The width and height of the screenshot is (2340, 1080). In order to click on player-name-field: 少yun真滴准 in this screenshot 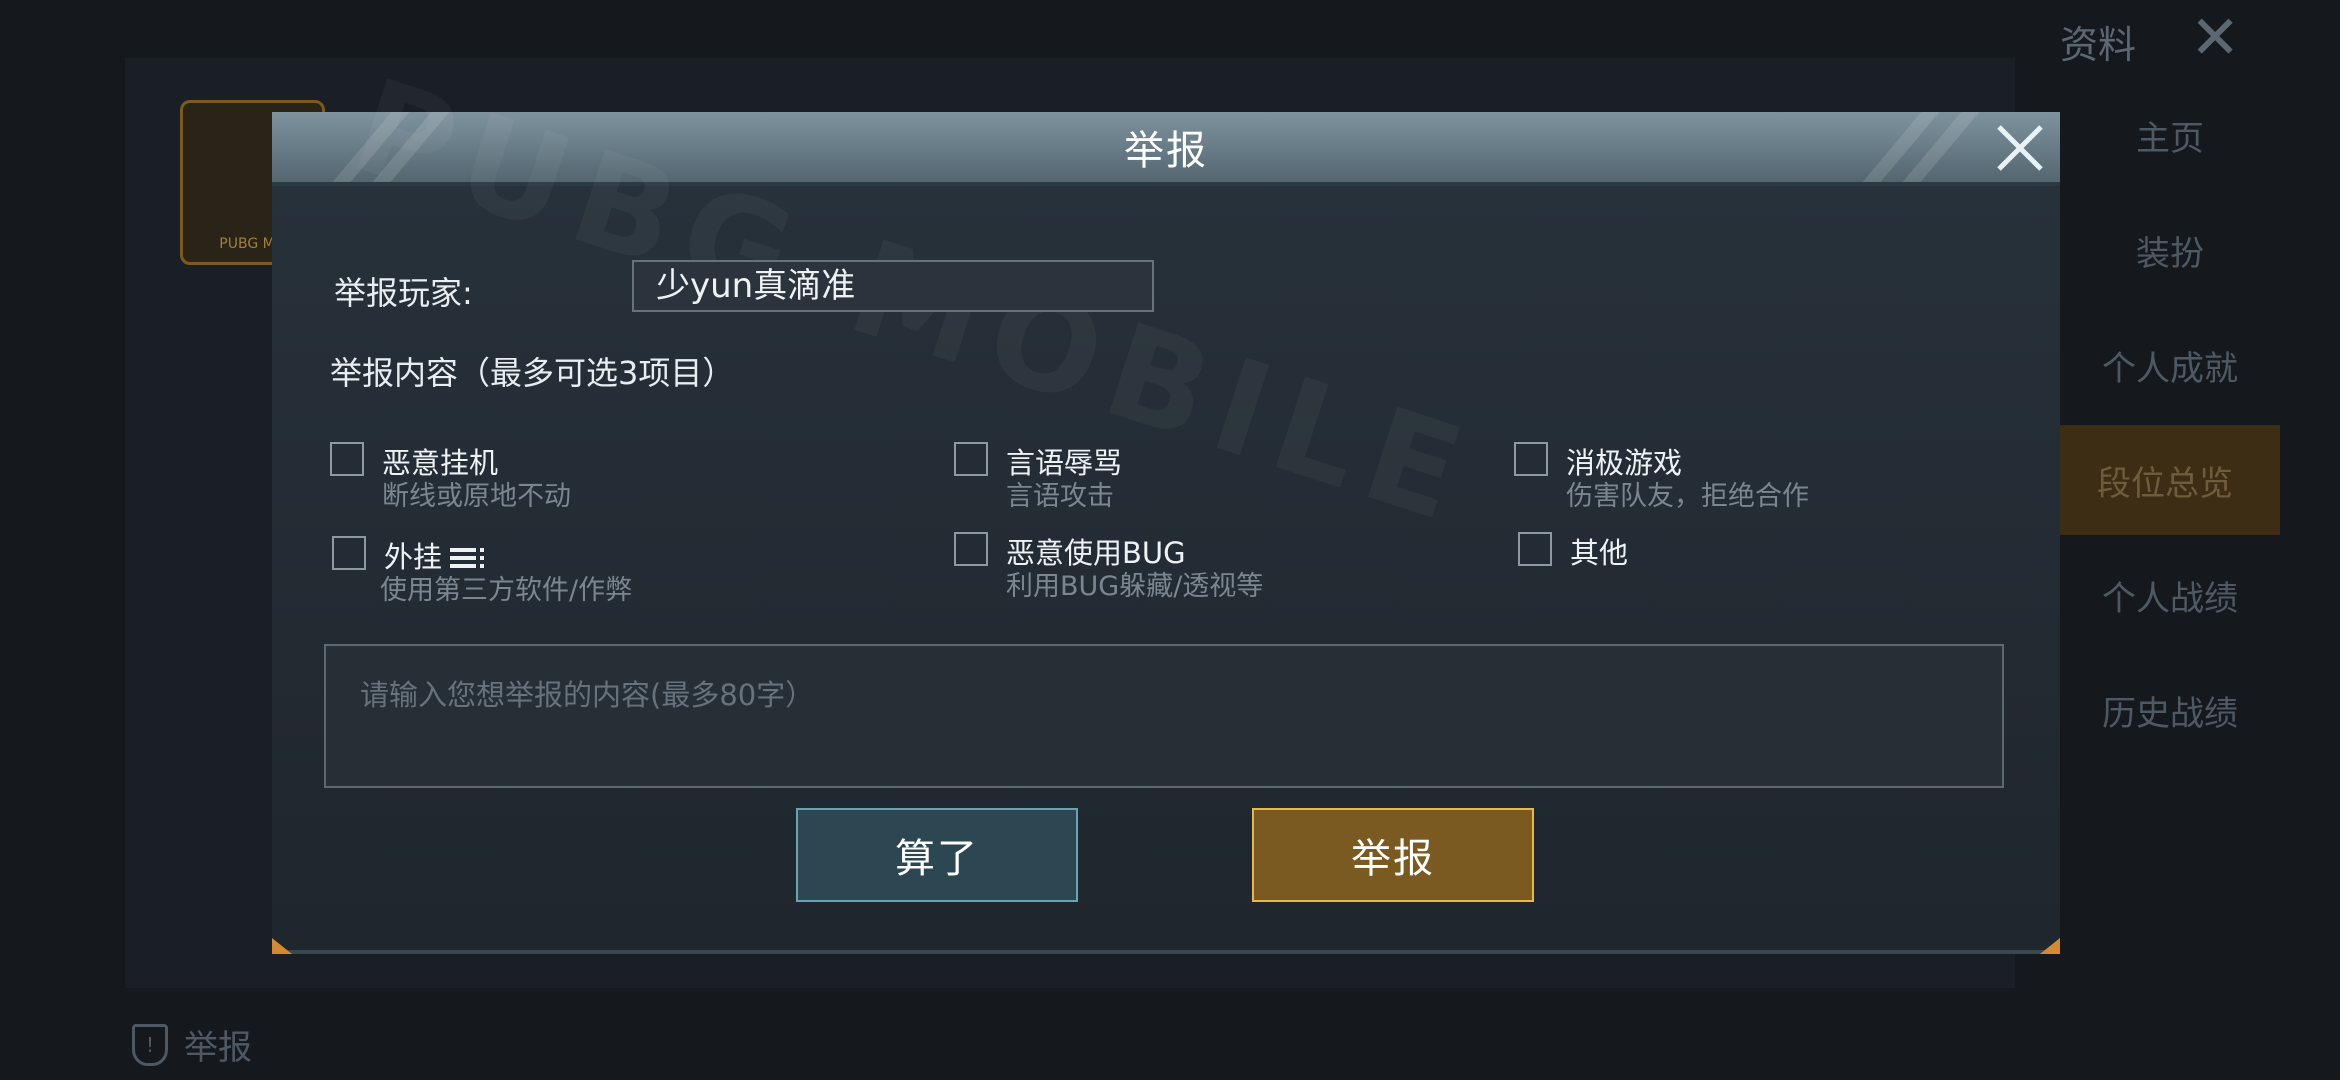, I will do `click(893, 286)`.